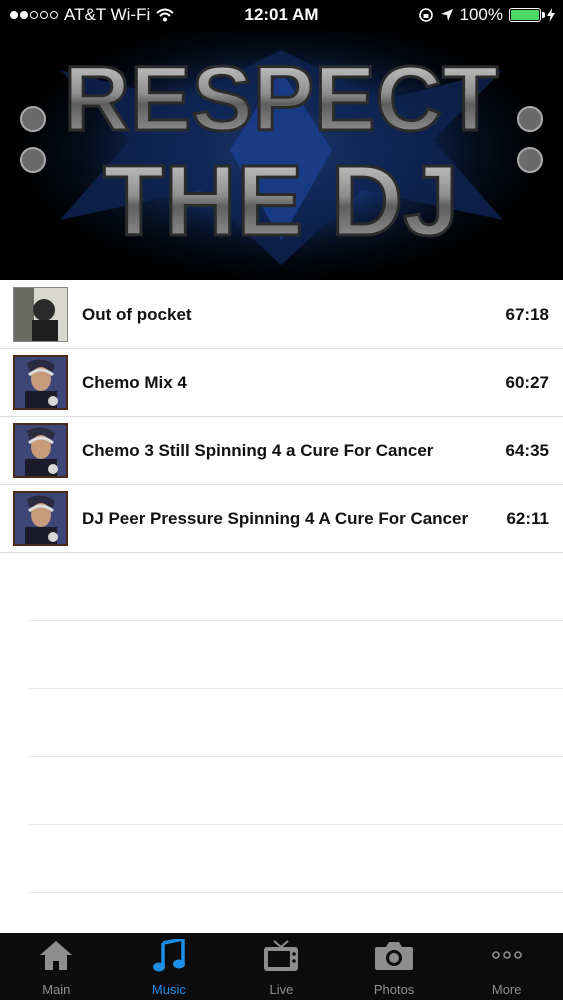 This screenshot has width=563, height=1000. I want to click on tab-bar: Main Music Live Photos More, so click(281, 966).